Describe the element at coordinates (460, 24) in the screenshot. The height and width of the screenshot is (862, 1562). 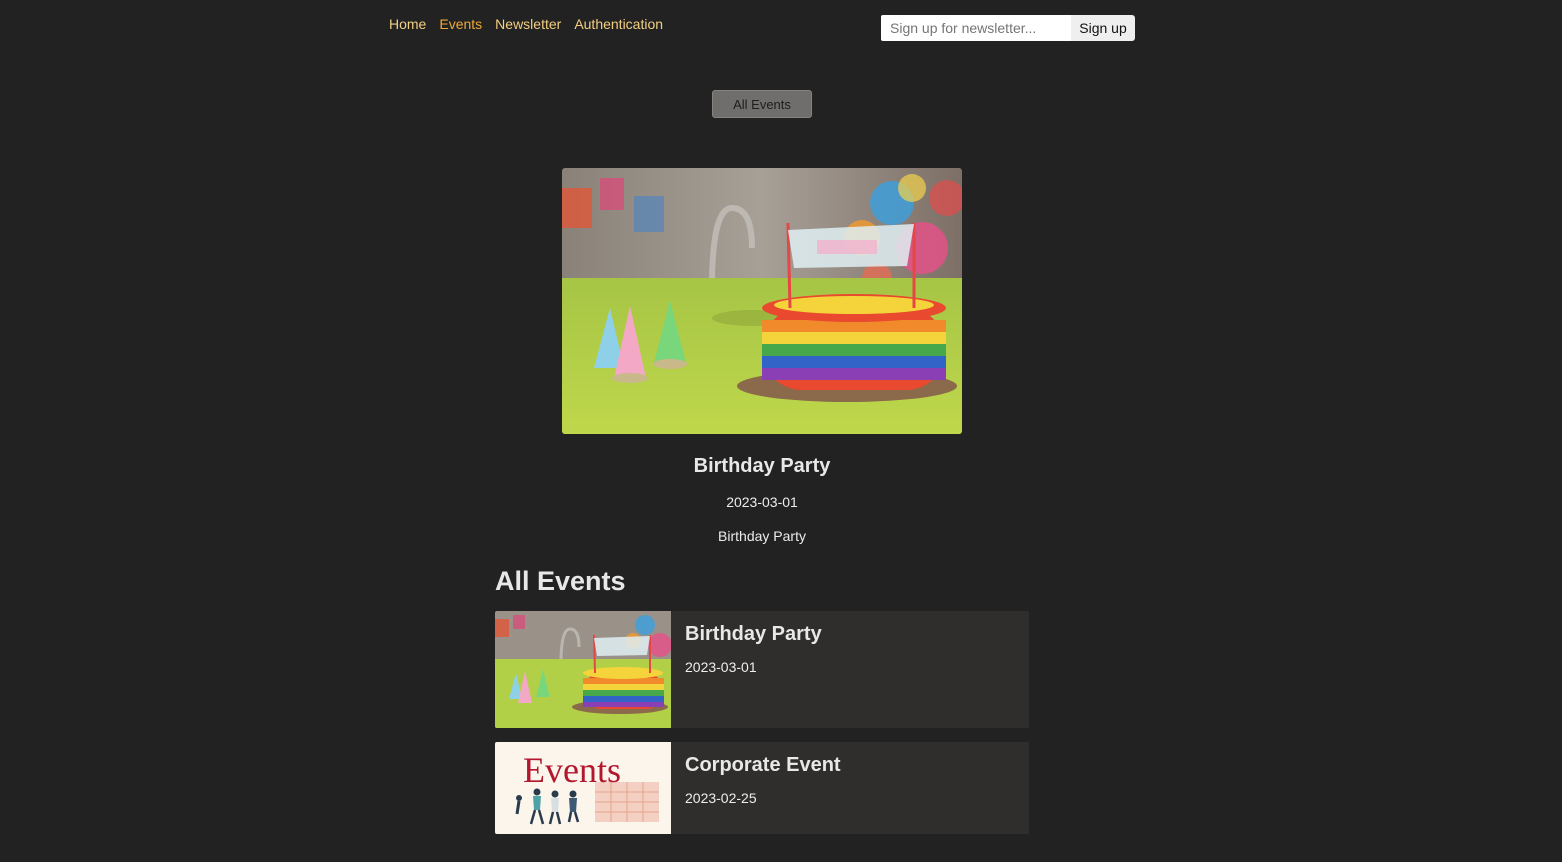
I see `nav-link-events: Events` at that location.